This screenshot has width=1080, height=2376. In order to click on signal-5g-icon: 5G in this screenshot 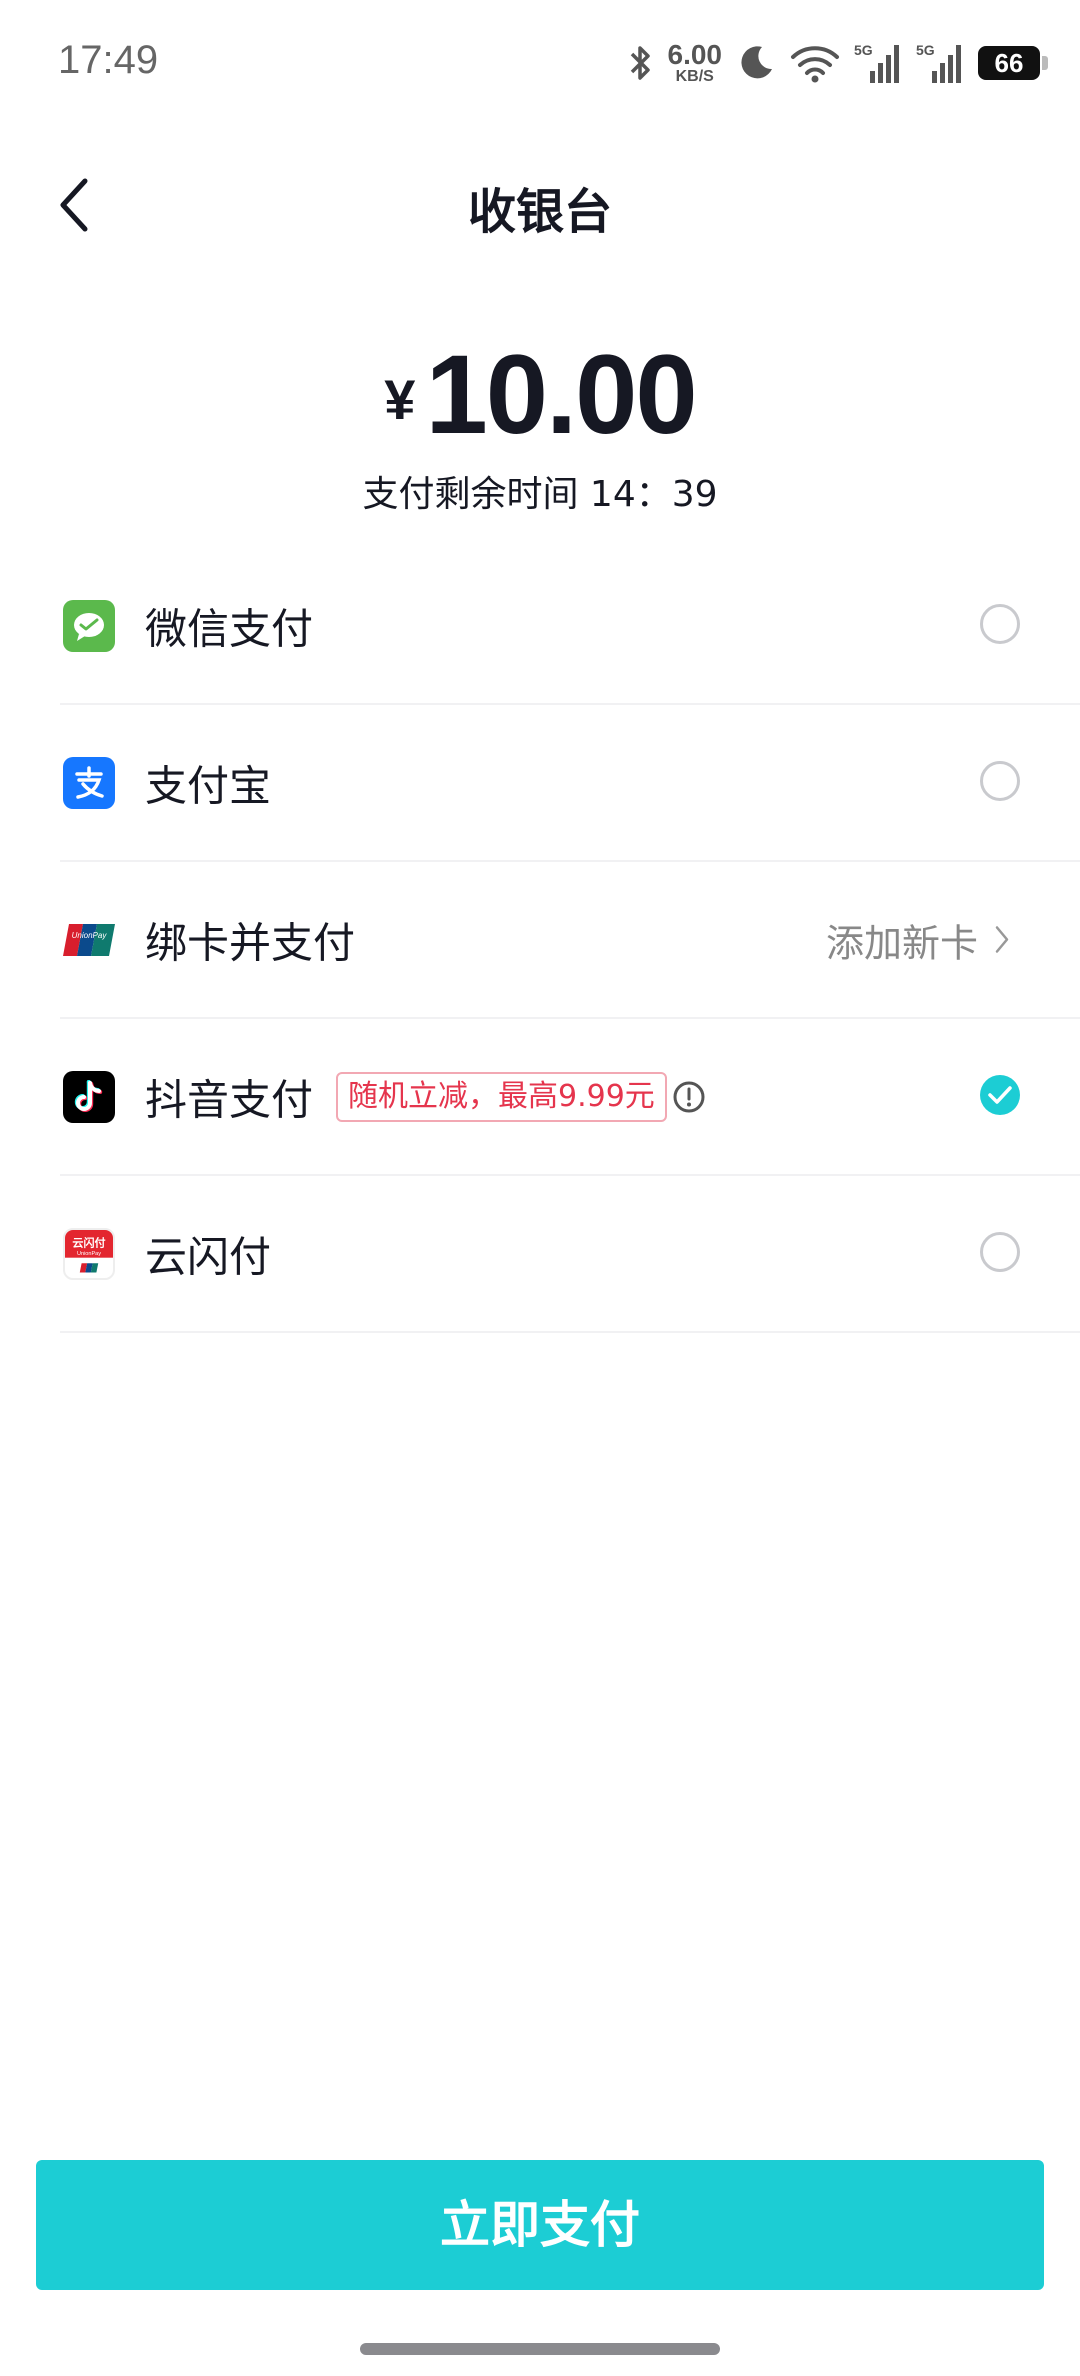, I will do `click(876, 62)`.